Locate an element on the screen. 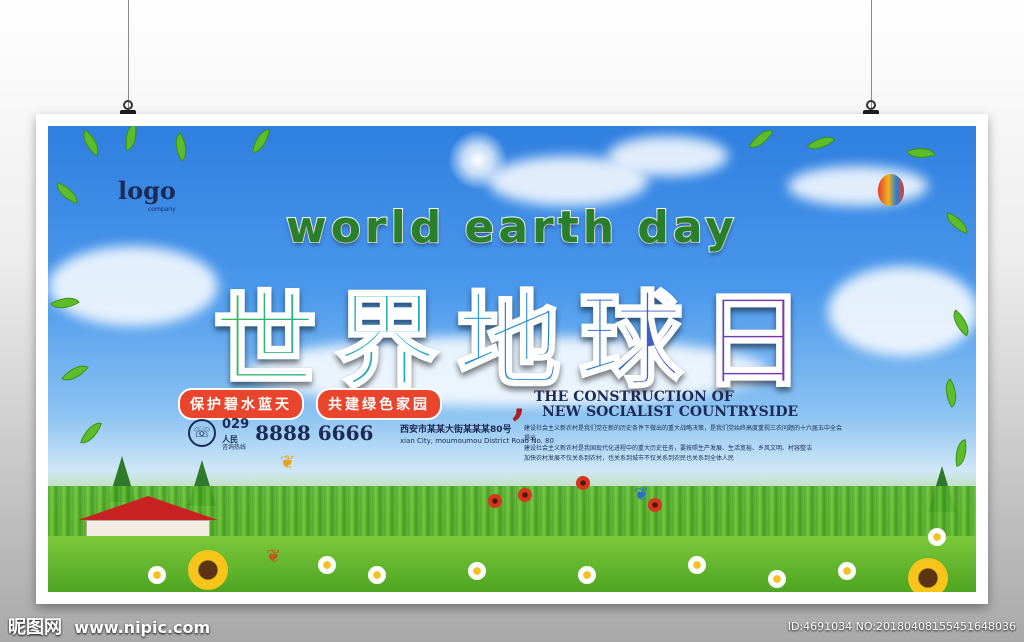 The image size is (1024, 642). english-heading-line1: THE CONSTRUCTION OF is located at coordinates (634, 397).